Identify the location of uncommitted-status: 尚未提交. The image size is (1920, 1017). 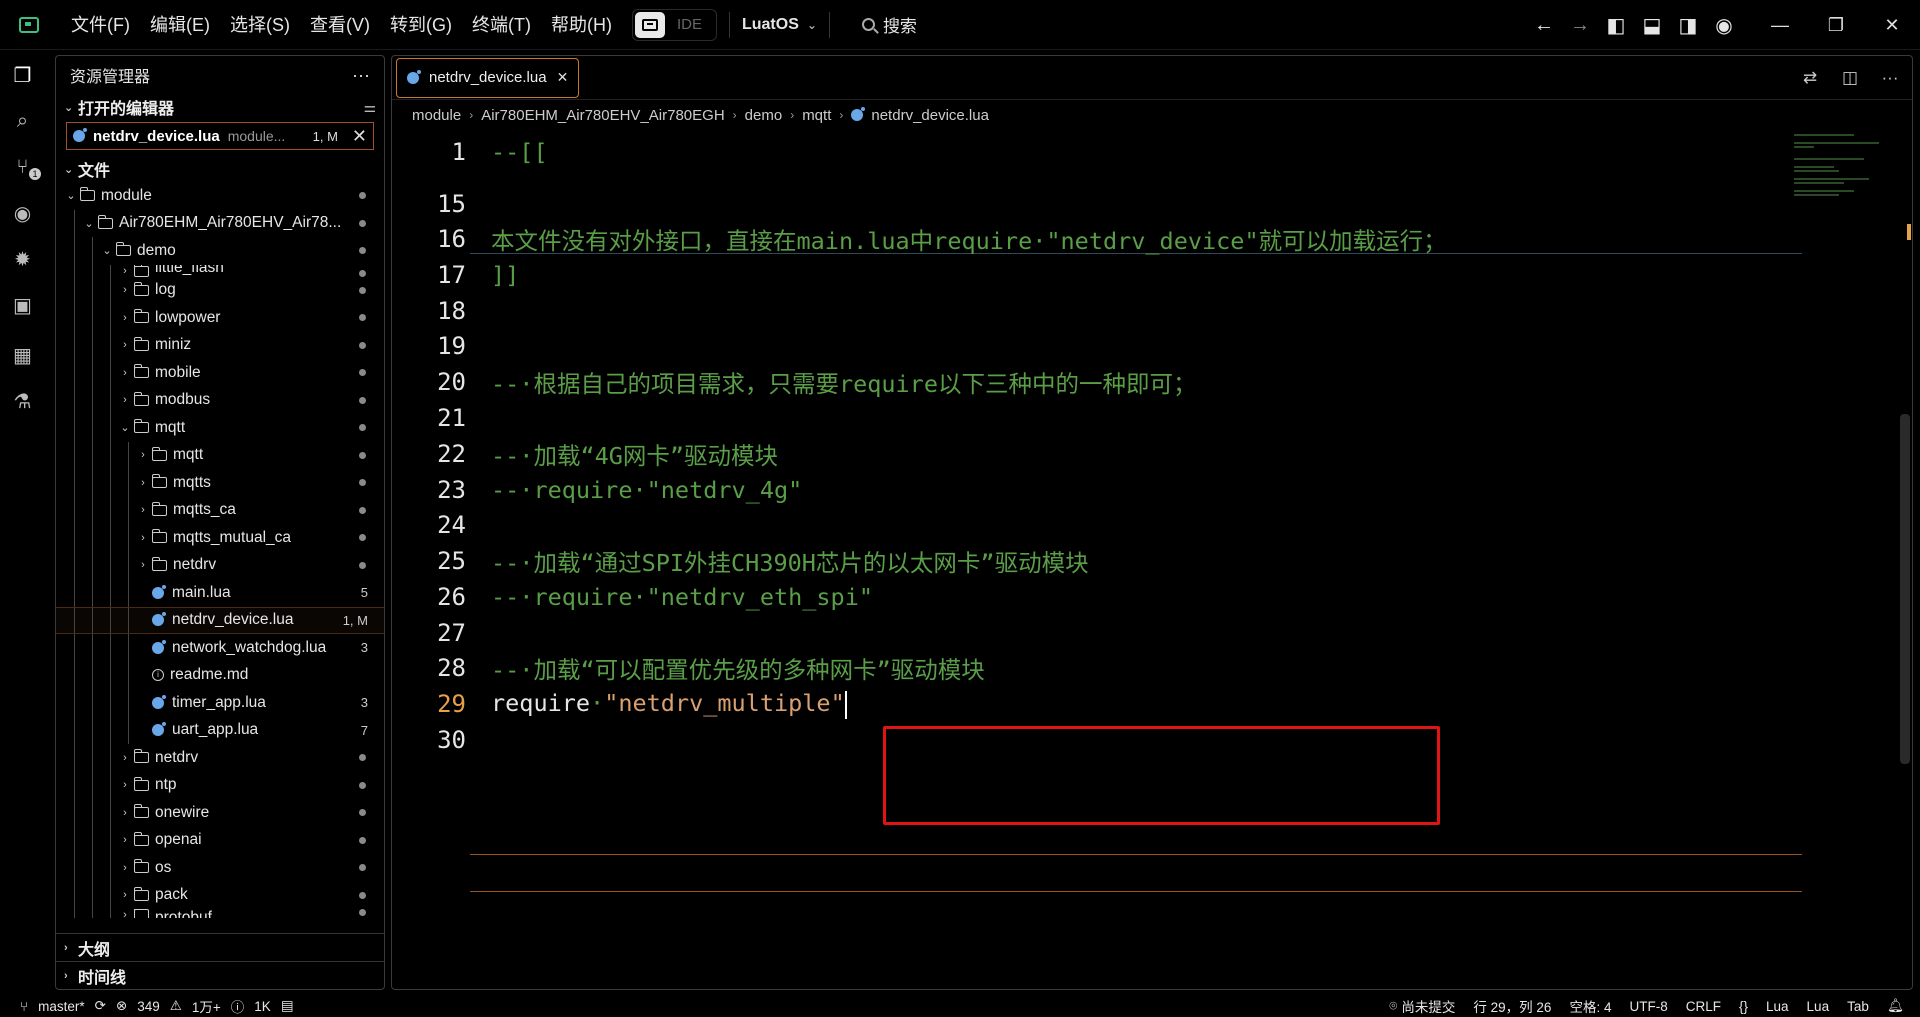
(1428, 1006).